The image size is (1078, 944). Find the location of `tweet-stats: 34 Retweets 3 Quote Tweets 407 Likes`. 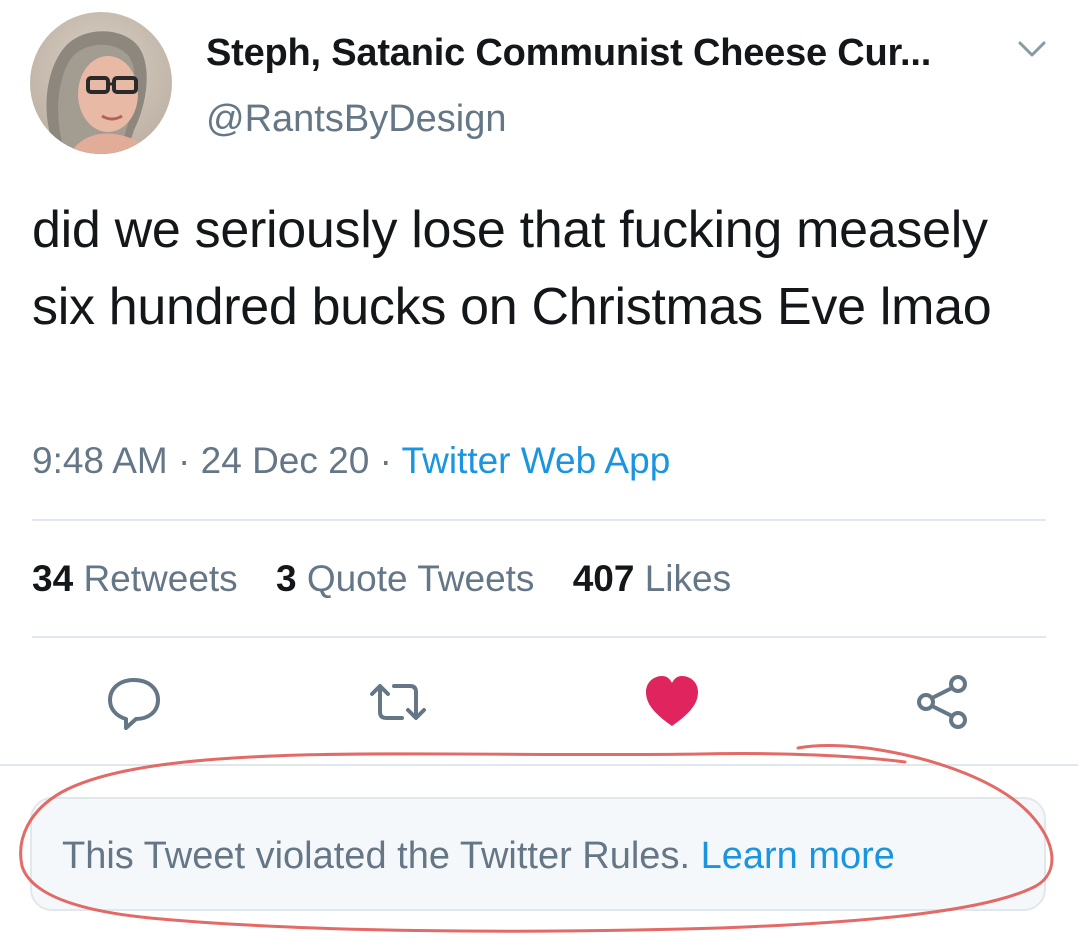

tweet-stats: 34 Retweets 3 Quote Tweets 407 Likes is located at coordinates (395, 579).